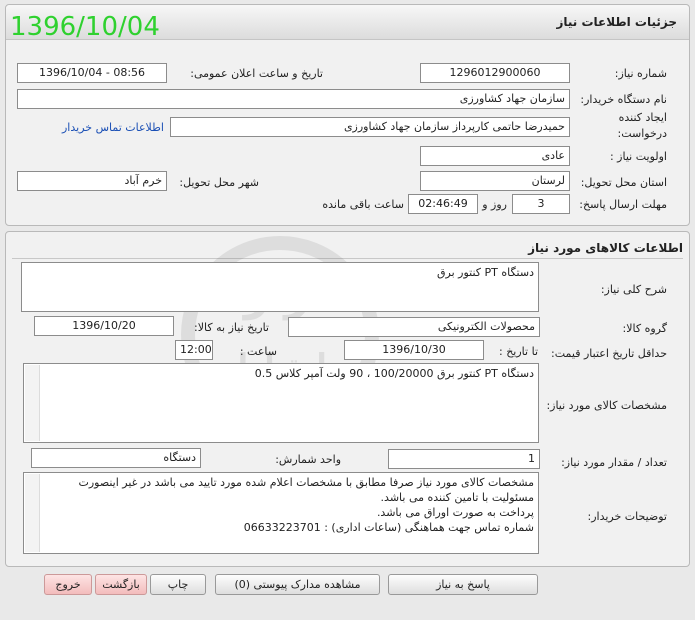  What do you see at coordinates (616, 22) in the screenshot?
I see `page-title: جزئیات اطلاعات نیاز` at bounding box center [616, 22].